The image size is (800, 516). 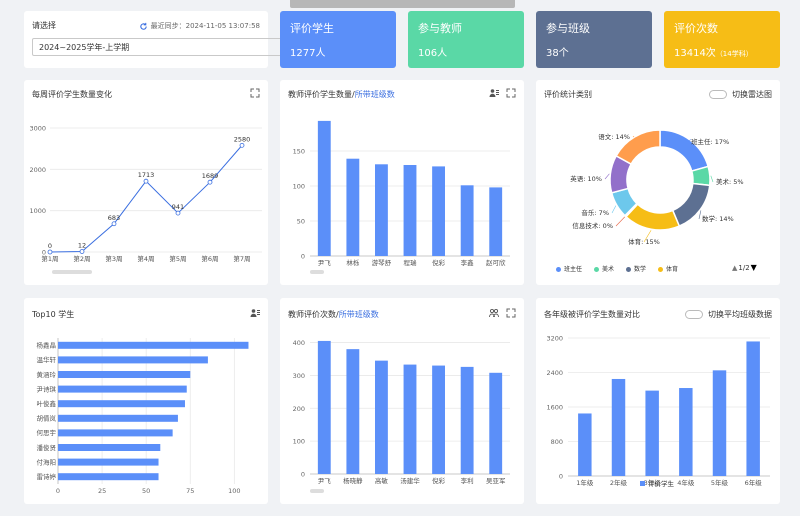 I want to click on pager-prev-icon: ▲, so click(x=734, y=268).